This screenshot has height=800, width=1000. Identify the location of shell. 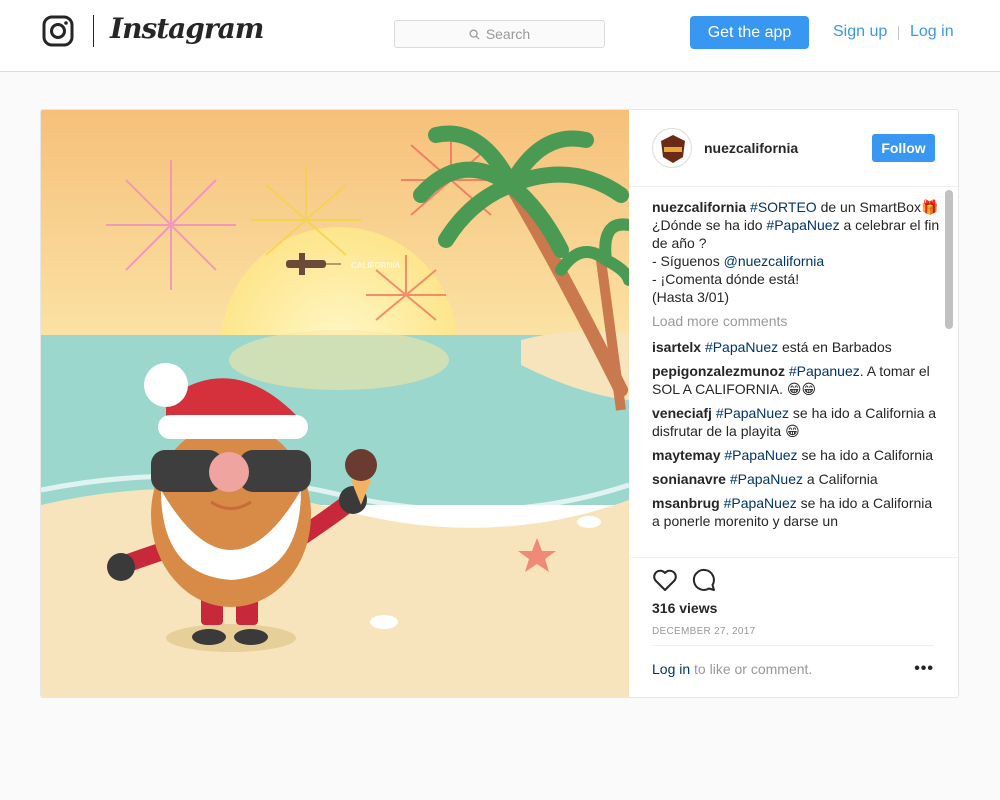
(384, 622).